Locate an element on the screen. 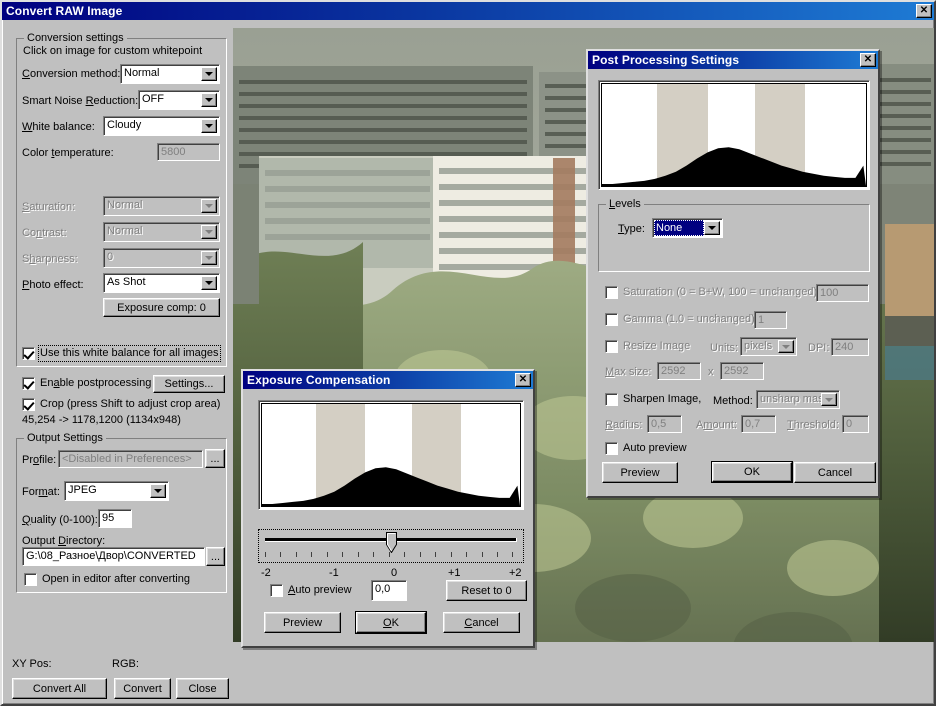  output-directory-field: G:\08_Разное\Двор\CONVERTED is located at coordinates (113, 556).